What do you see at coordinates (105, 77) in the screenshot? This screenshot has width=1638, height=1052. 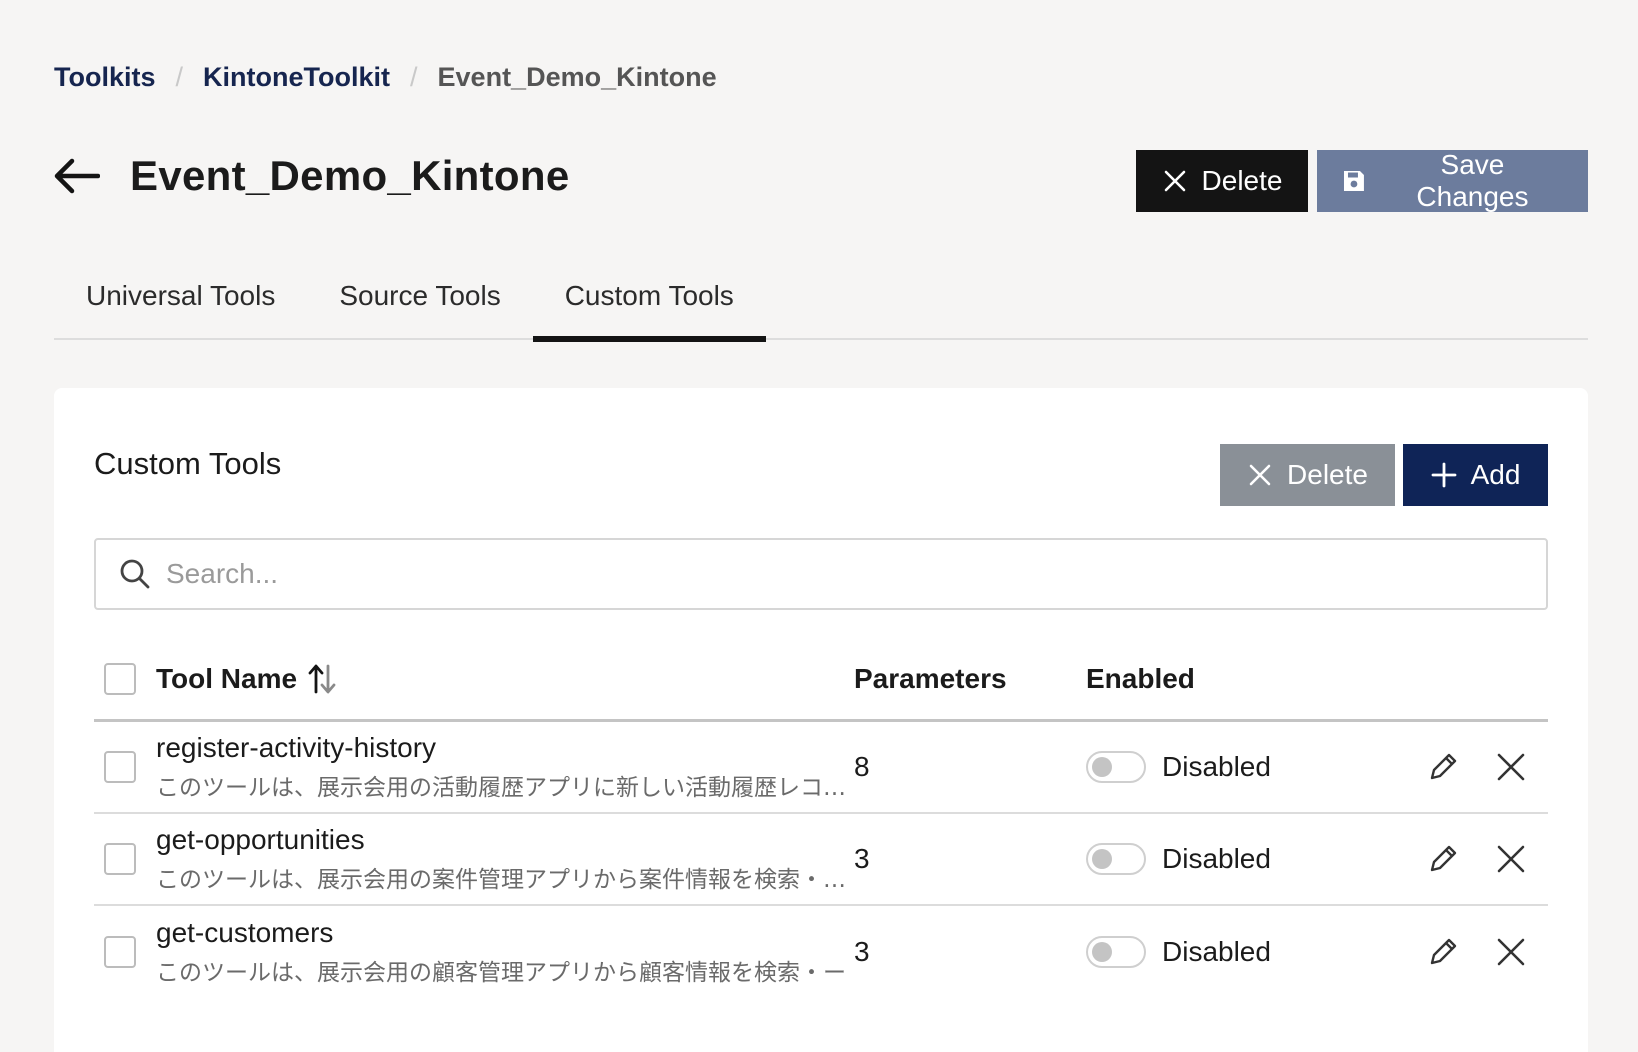 I see `breadcrumb-toolkits: Toolkits` at bounding box center [105, 77].